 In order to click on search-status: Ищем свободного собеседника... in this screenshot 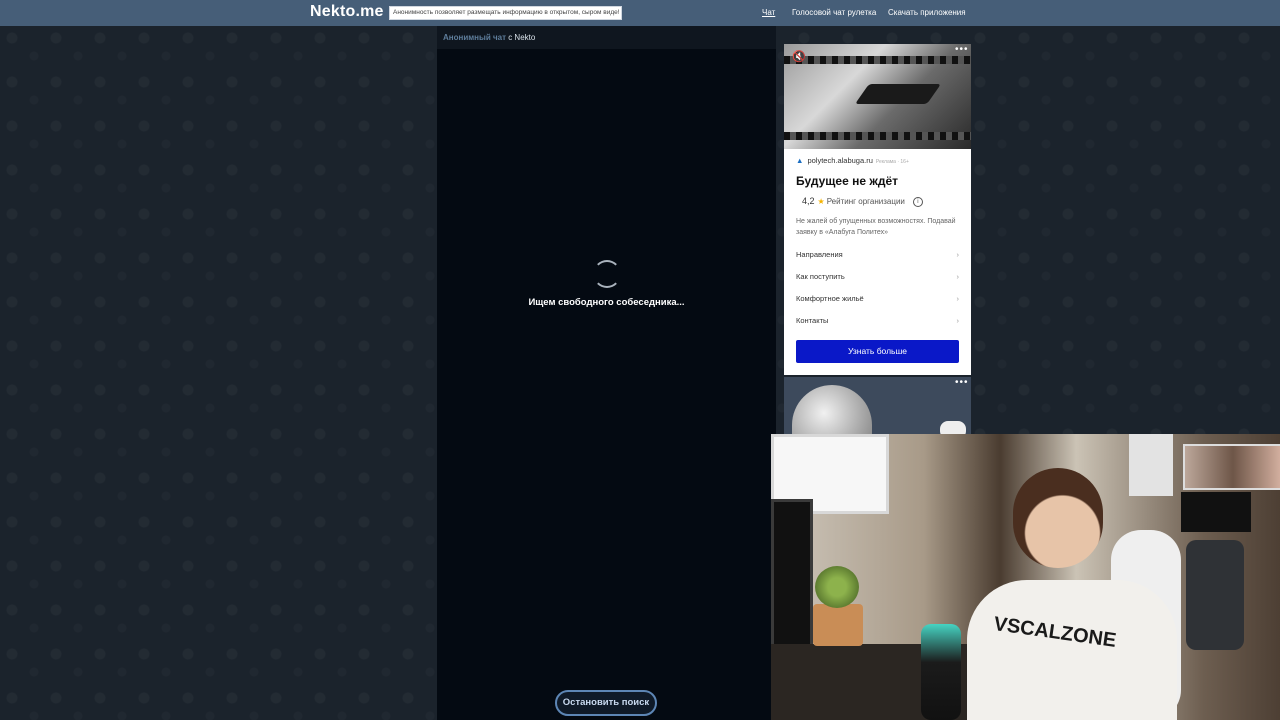, I will do `click(606, 302)`.